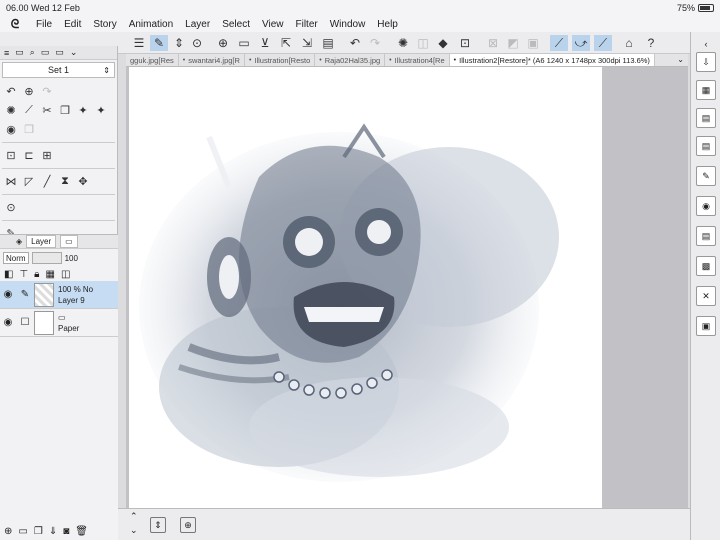  What do you see at coordinates (59, 323) in the screenshot?
I see `layer-row-paper: ◉ ☐ ▭ Paper` at bounding box center [59, 323].